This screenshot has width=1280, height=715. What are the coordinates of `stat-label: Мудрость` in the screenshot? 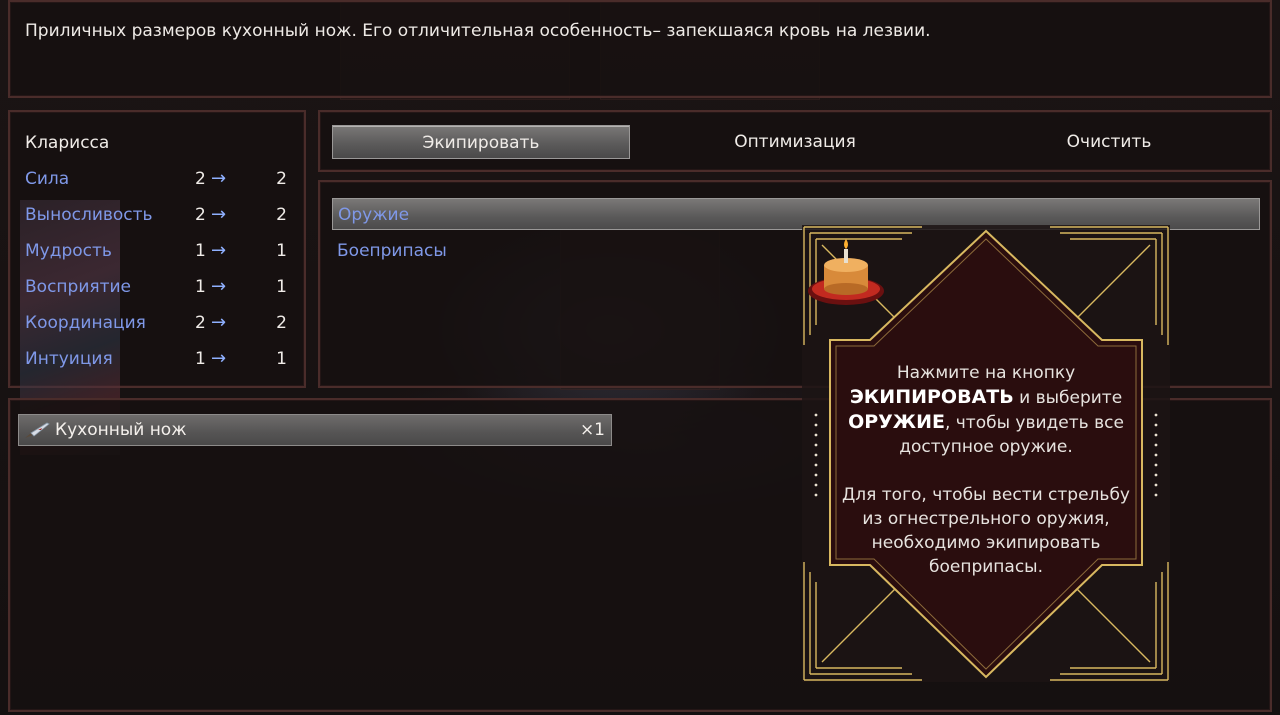 It's located at (68, 251).